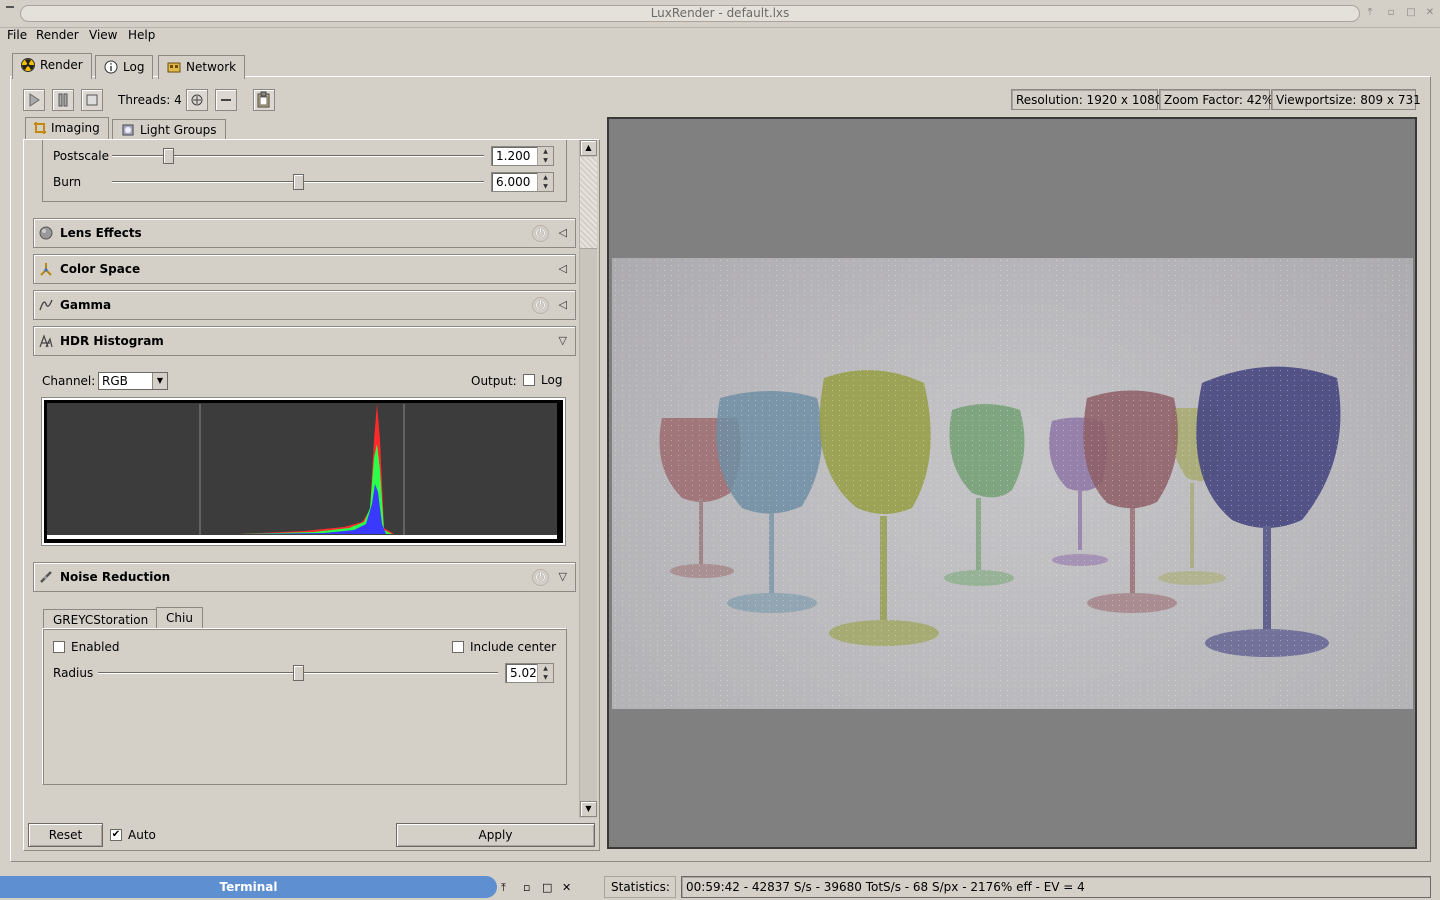  I want to click on burn-spinbox: 6.000 ▲ ▼, so click(522, 182).